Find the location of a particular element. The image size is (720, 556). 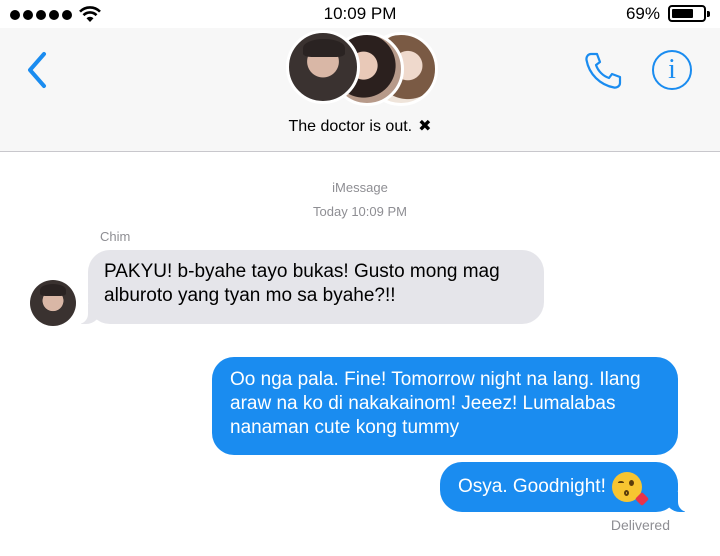

info-icon: i is located at coordinates (672, 70).